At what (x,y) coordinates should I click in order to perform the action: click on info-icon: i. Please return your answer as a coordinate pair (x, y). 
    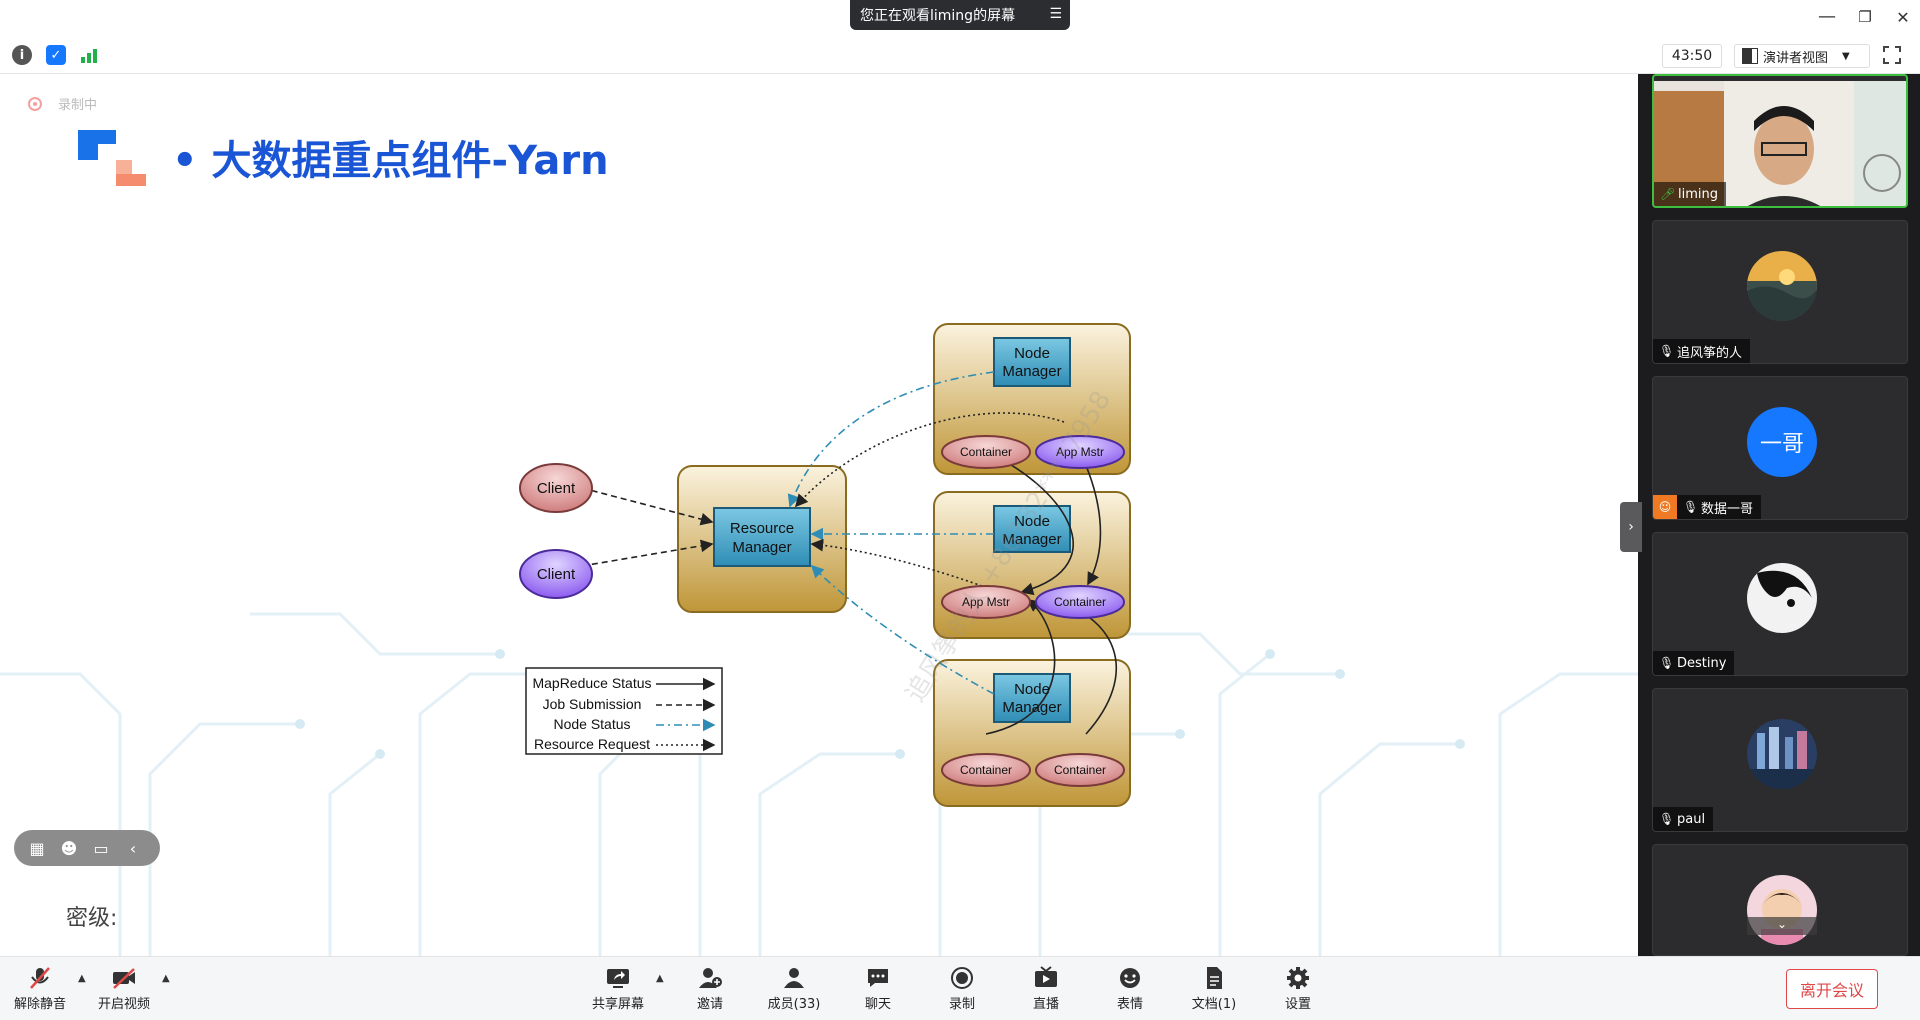
    Looking at the image, I should click on (22, 55).